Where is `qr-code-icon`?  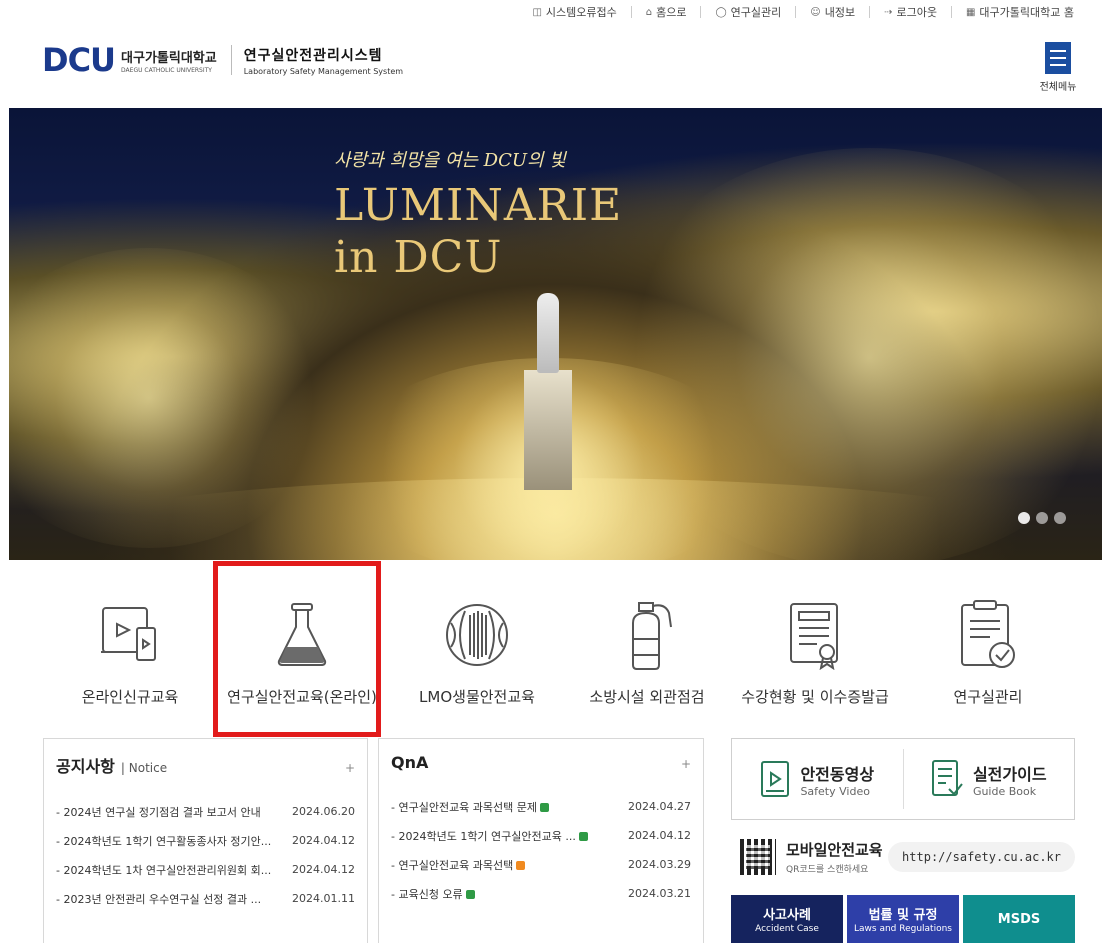
qr-code-icon is located at coordinates (758, 857).